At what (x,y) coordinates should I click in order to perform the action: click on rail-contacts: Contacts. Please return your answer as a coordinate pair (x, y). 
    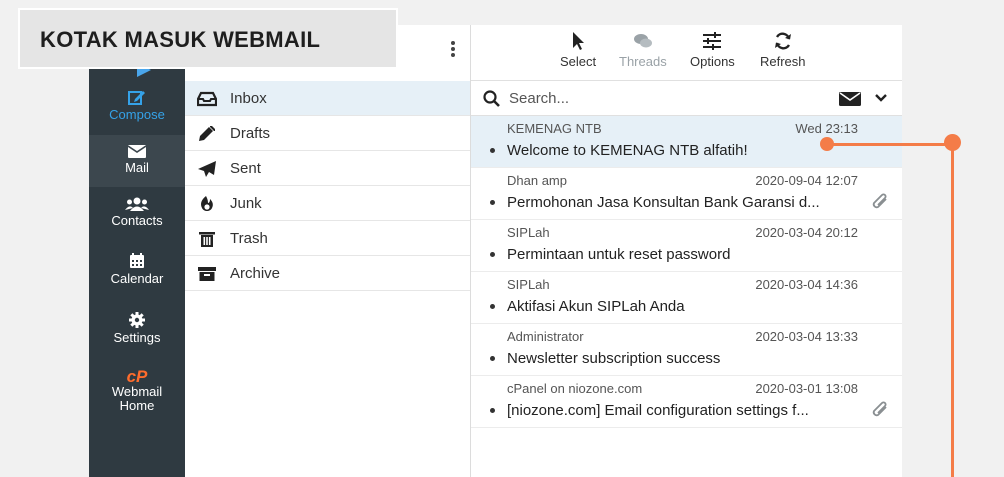
    Looking at the image, I should click on (137, 220).